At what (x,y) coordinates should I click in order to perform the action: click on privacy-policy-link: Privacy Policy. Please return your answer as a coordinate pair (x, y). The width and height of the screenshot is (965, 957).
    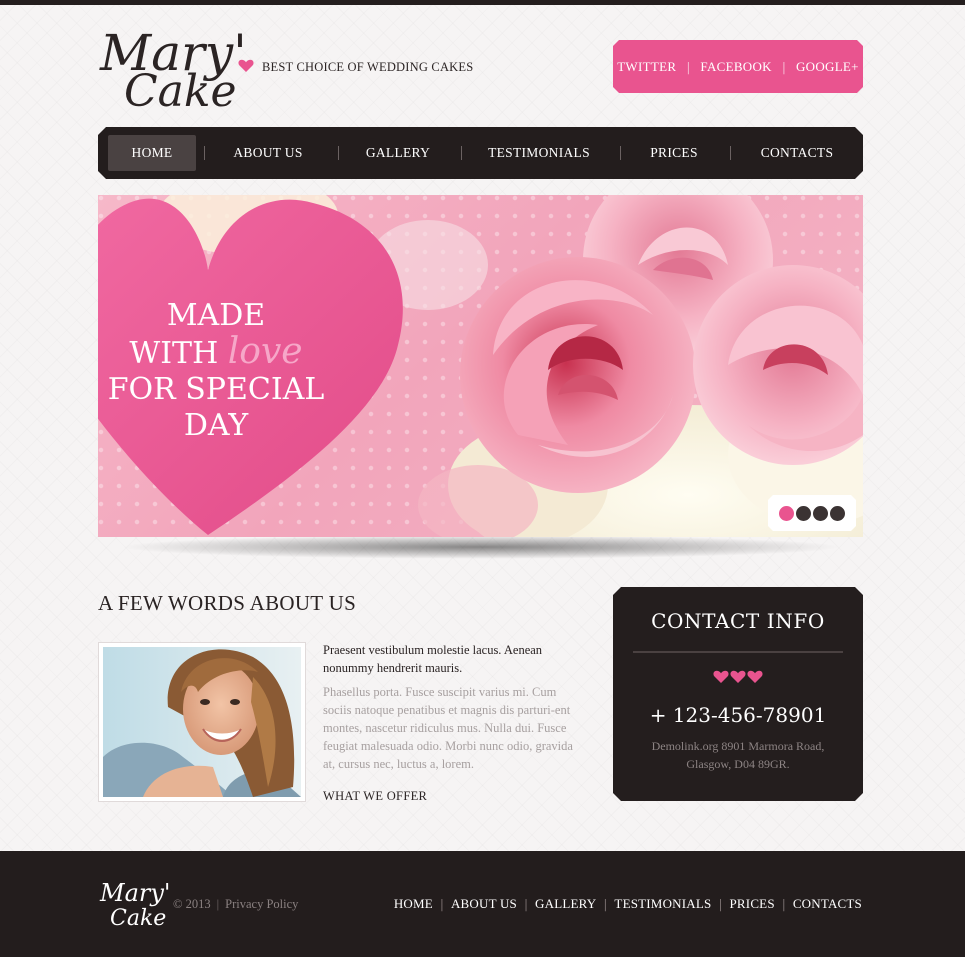
    Looking at the image, I should click on (261, 904).